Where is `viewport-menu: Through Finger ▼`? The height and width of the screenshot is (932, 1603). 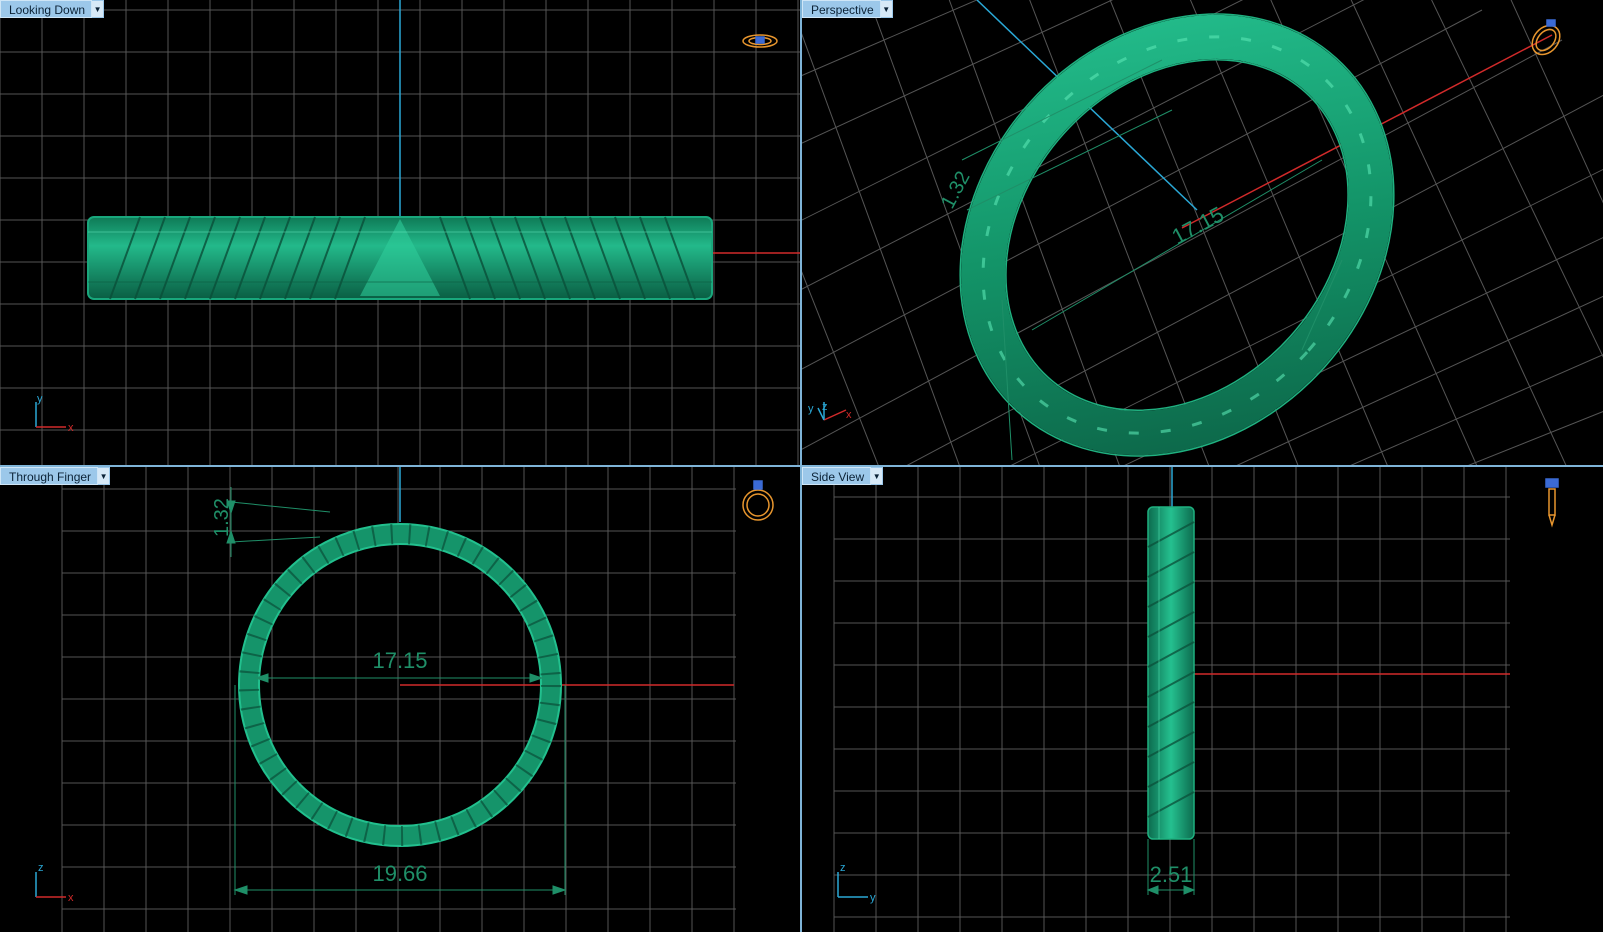
viewport-menu: Through Finger ▼ is located at coordinates (55, 476).